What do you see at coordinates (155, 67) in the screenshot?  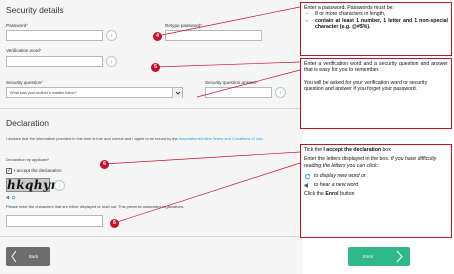 I see `step-badge-5: 5` at bounding box center [155, 67].